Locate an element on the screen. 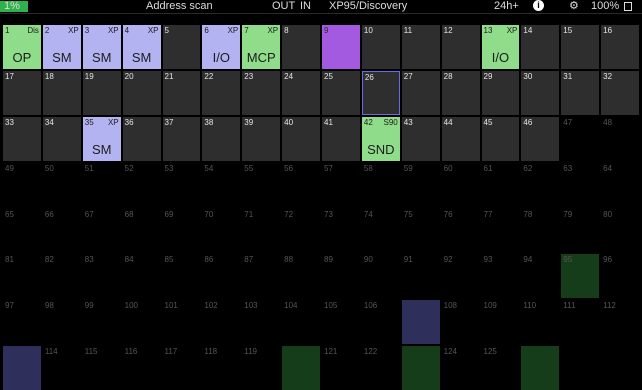  address-cell: 56 is located at coordinates (301, 184).